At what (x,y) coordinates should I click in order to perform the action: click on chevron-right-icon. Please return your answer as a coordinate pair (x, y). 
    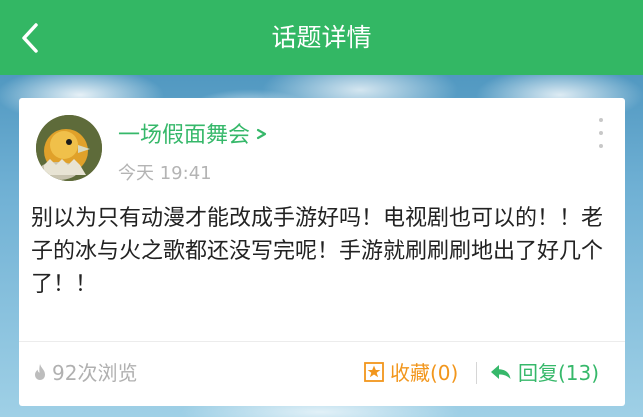
    Looking at the image, I should click on (261, 134).